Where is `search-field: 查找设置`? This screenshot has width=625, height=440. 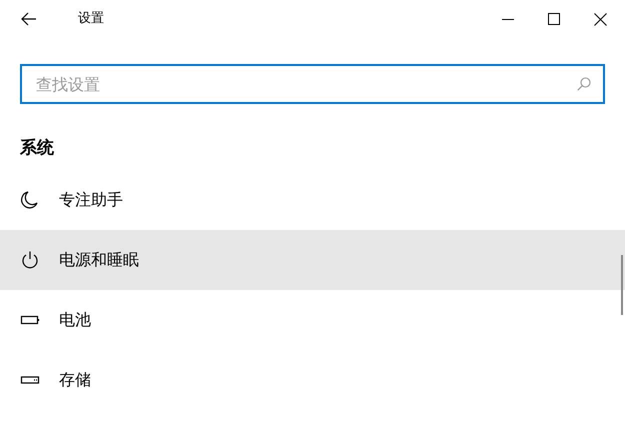
search-field: 查找设置 is located at coordinates (312, 84).